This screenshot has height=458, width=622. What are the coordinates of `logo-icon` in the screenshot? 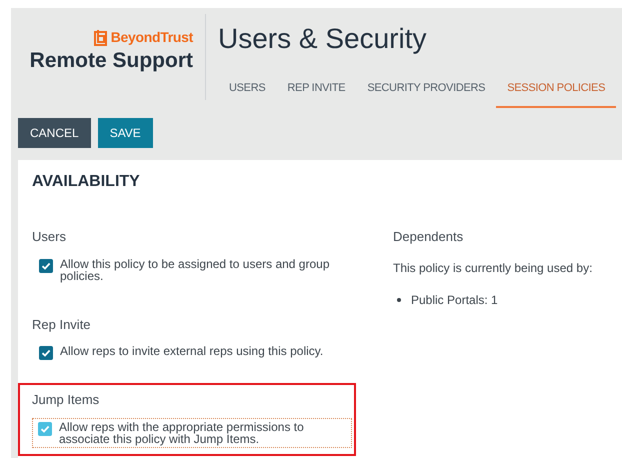 It's located at (100, 37).